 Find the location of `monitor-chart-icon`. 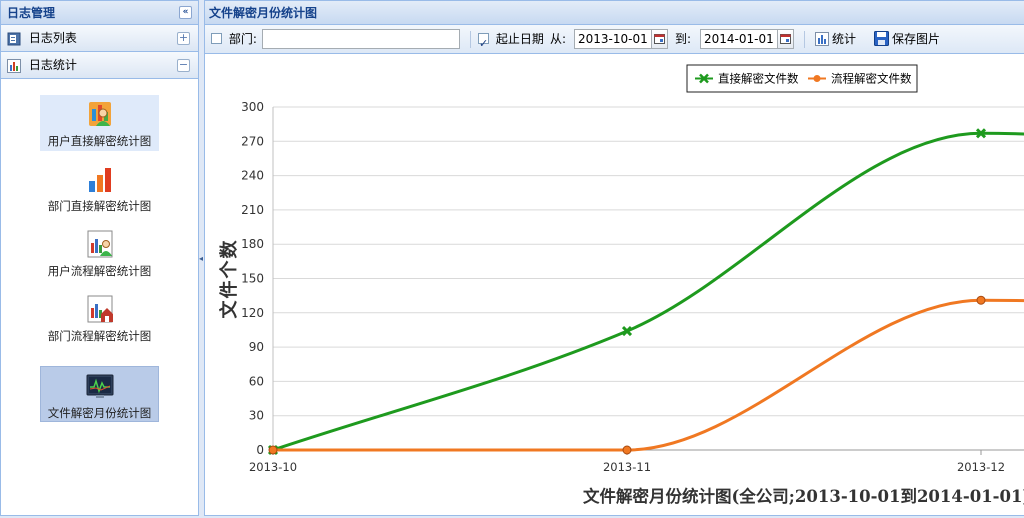

monitor-chart-icon is located at coordinates (100, 386).